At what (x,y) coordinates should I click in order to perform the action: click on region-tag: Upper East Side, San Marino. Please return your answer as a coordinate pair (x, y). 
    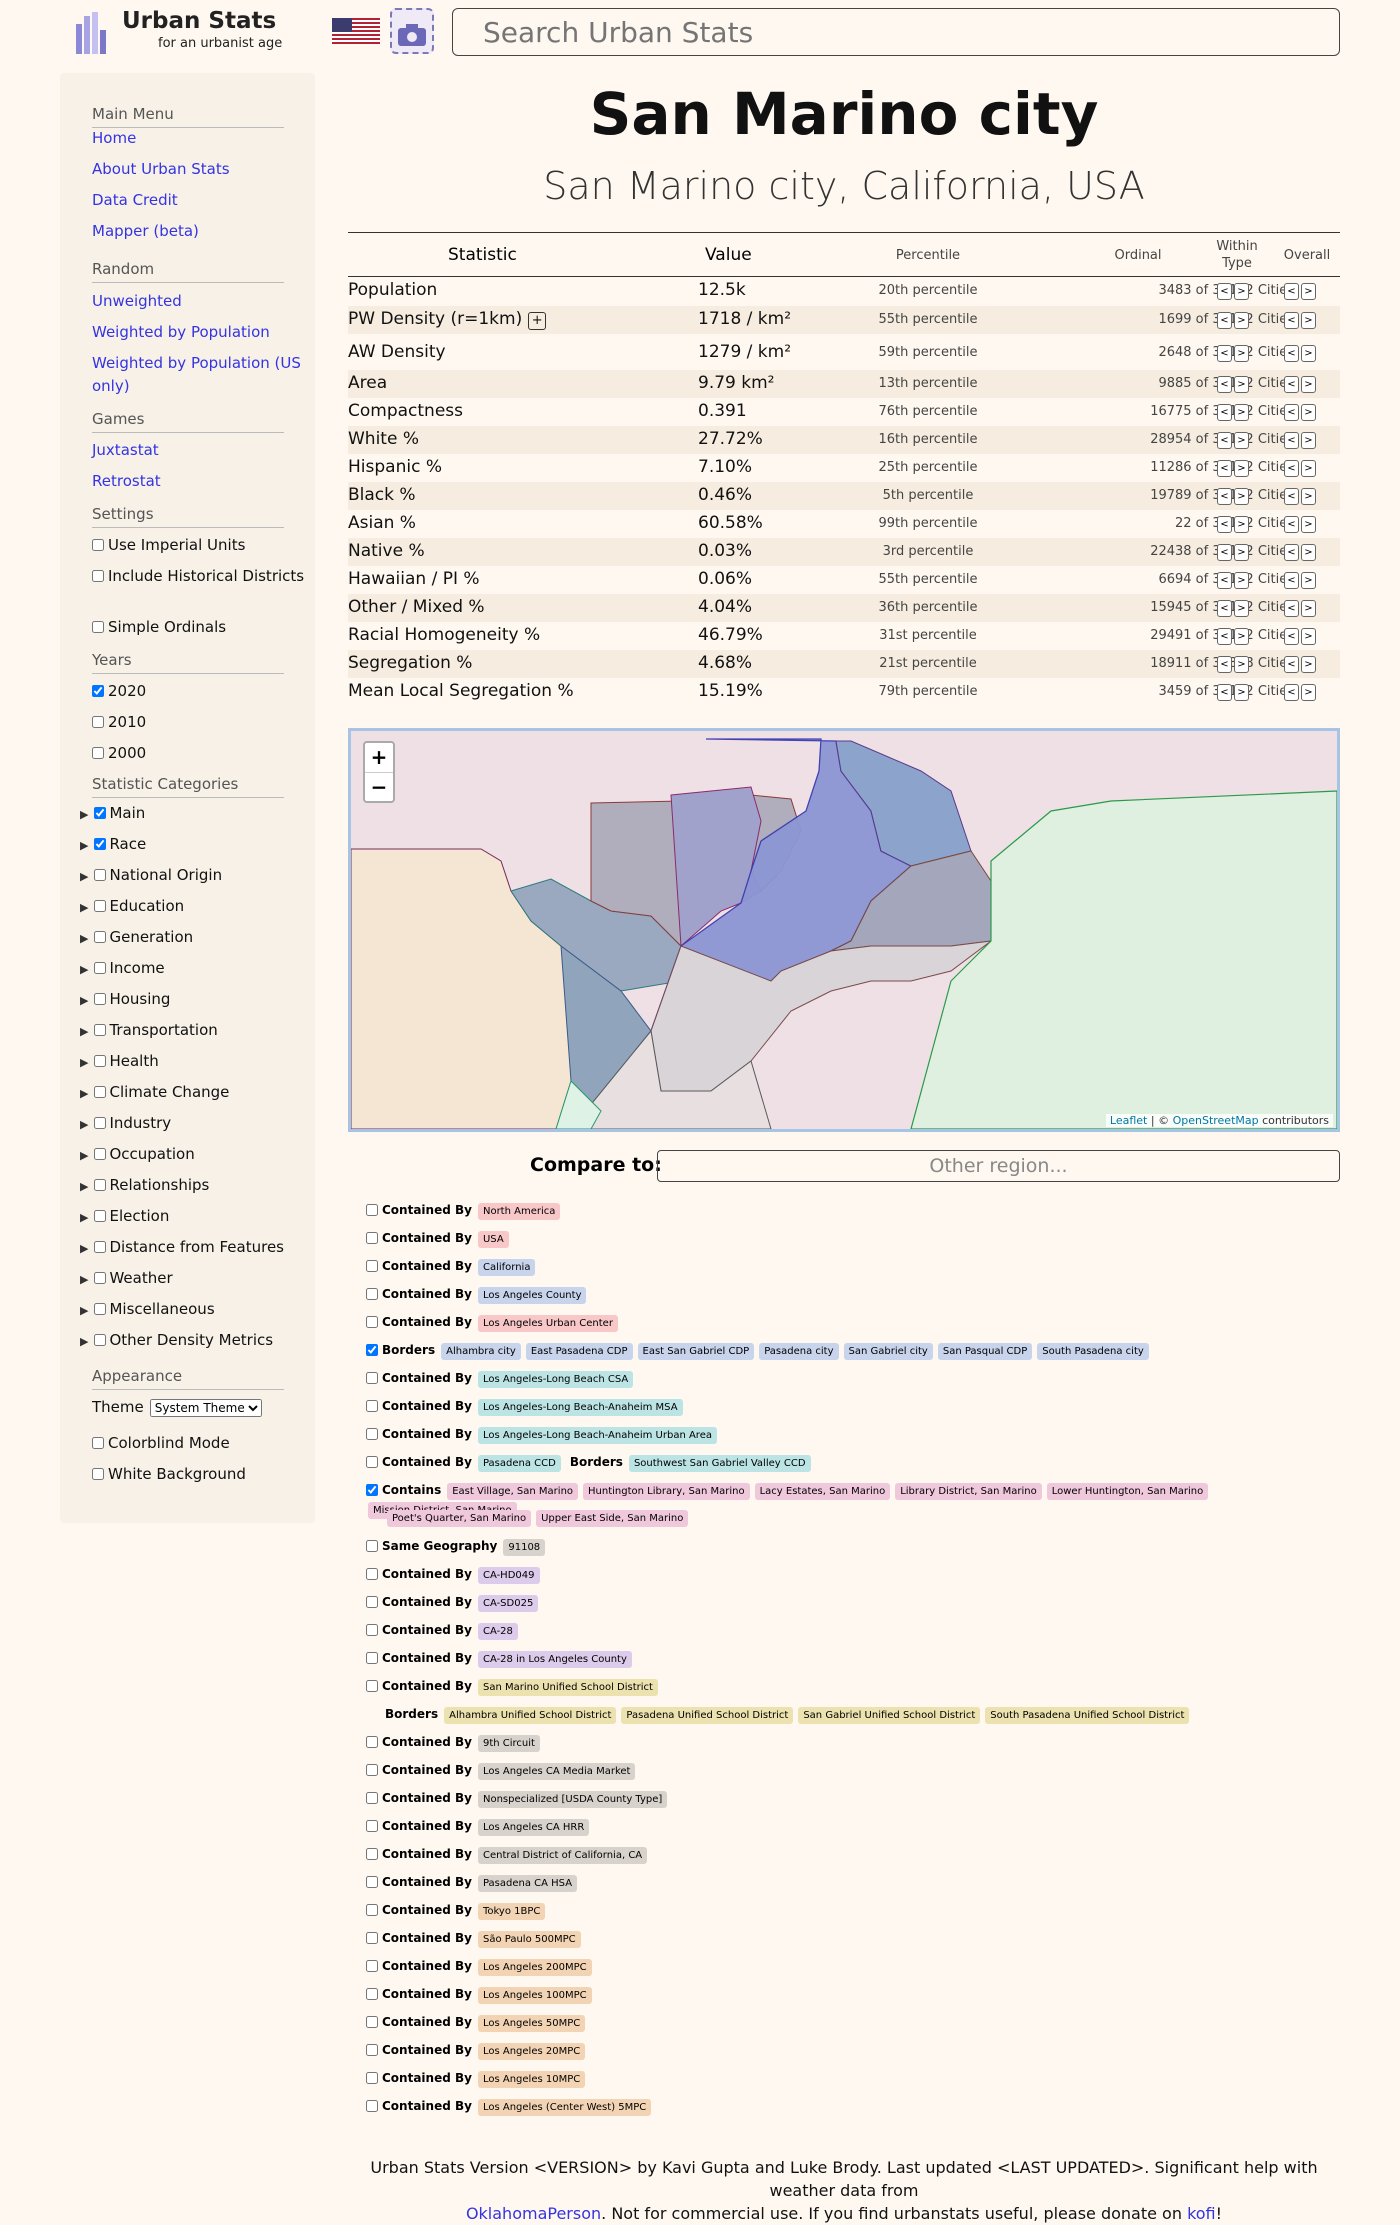
    Looking at the image, I should click on (612, 1518).